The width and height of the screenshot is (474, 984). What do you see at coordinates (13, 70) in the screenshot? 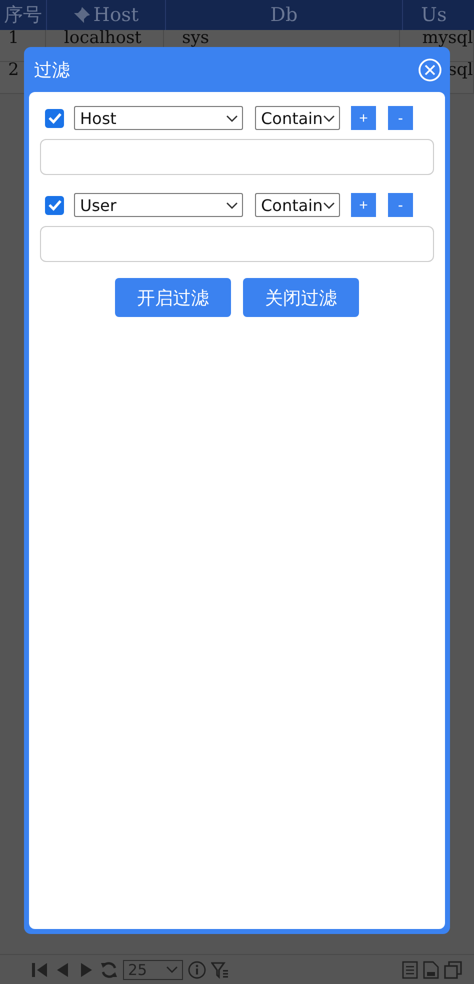
I see `table-cell: 2` at bounding box center [13, 70].